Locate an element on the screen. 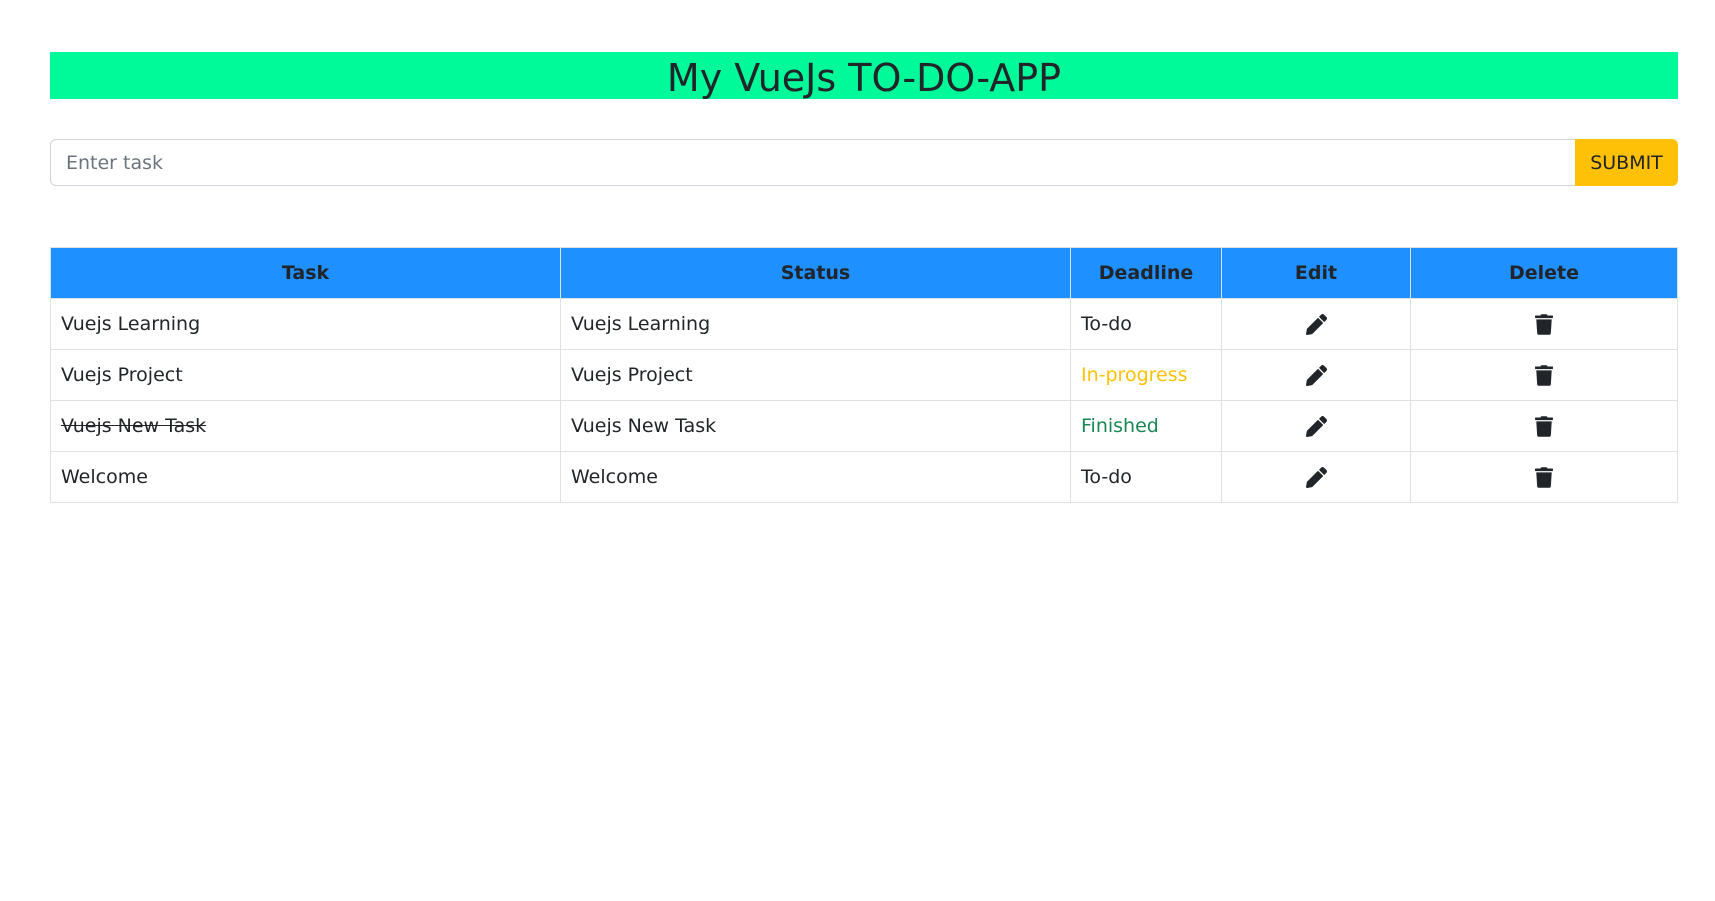 The image size is (1715, 901). task-status: Vuejs Project is located at coordinates (815, 375).